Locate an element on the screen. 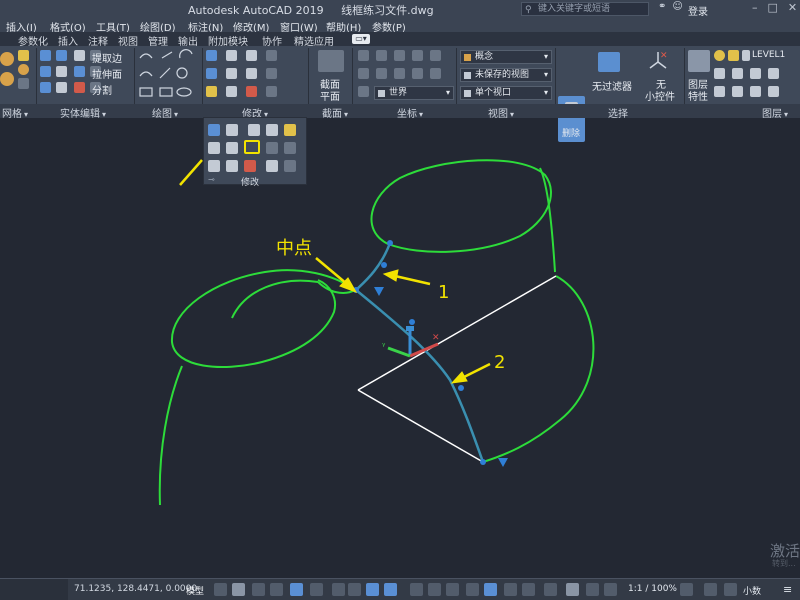 The width and height of the screenshot is (800, 600). fillet-icon is located at coordinates (271, 73).